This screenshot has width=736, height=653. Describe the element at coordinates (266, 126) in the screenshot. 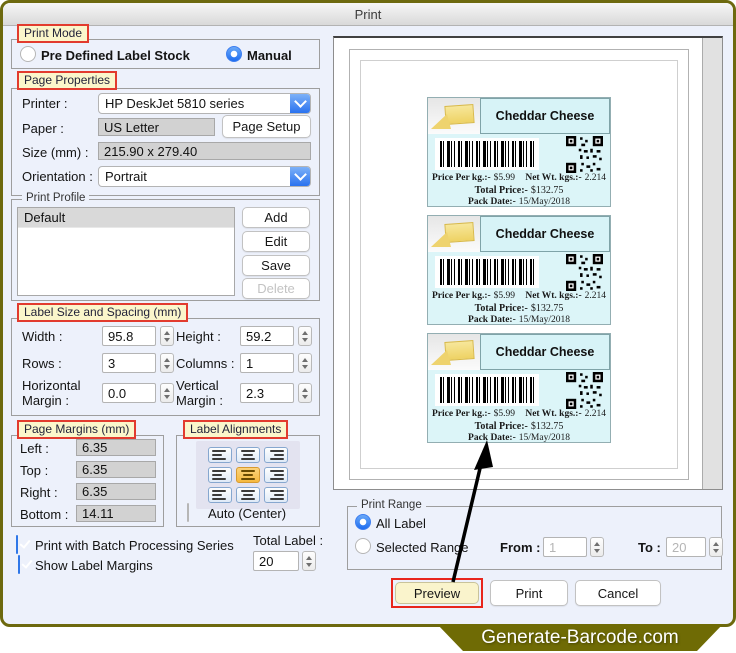

I see `page-setup-button: Page Setup` at that location.